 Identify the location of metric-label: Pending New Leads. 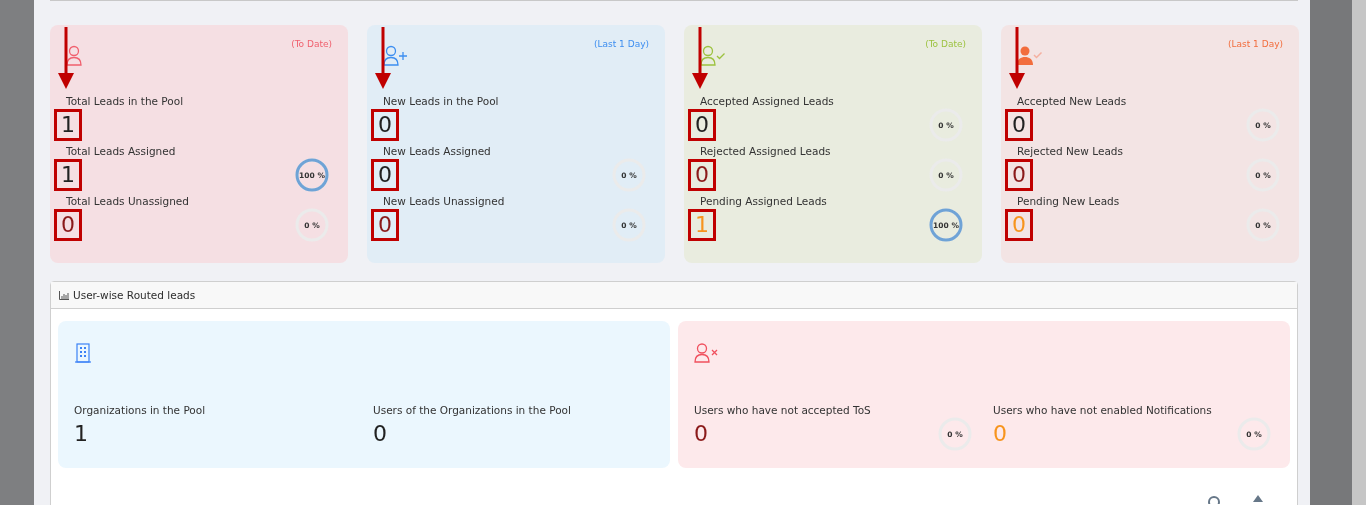
(1068, 201).